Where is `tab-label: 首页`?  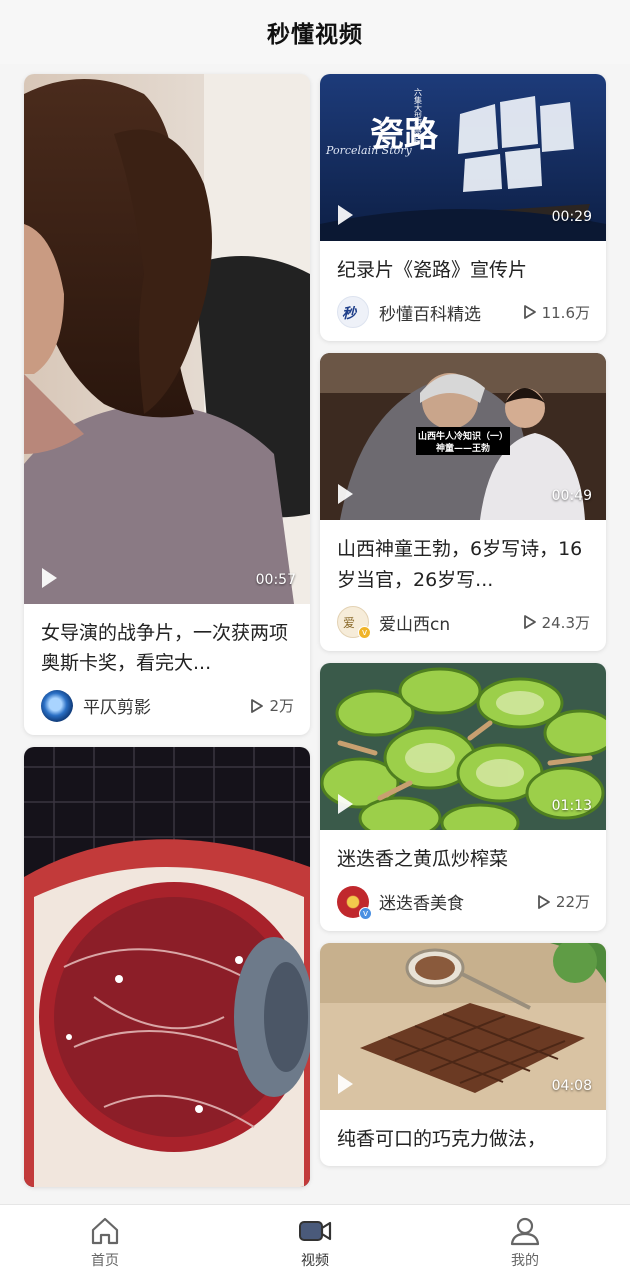 tab-label: 首页 is located at coordinates (105, 1260).